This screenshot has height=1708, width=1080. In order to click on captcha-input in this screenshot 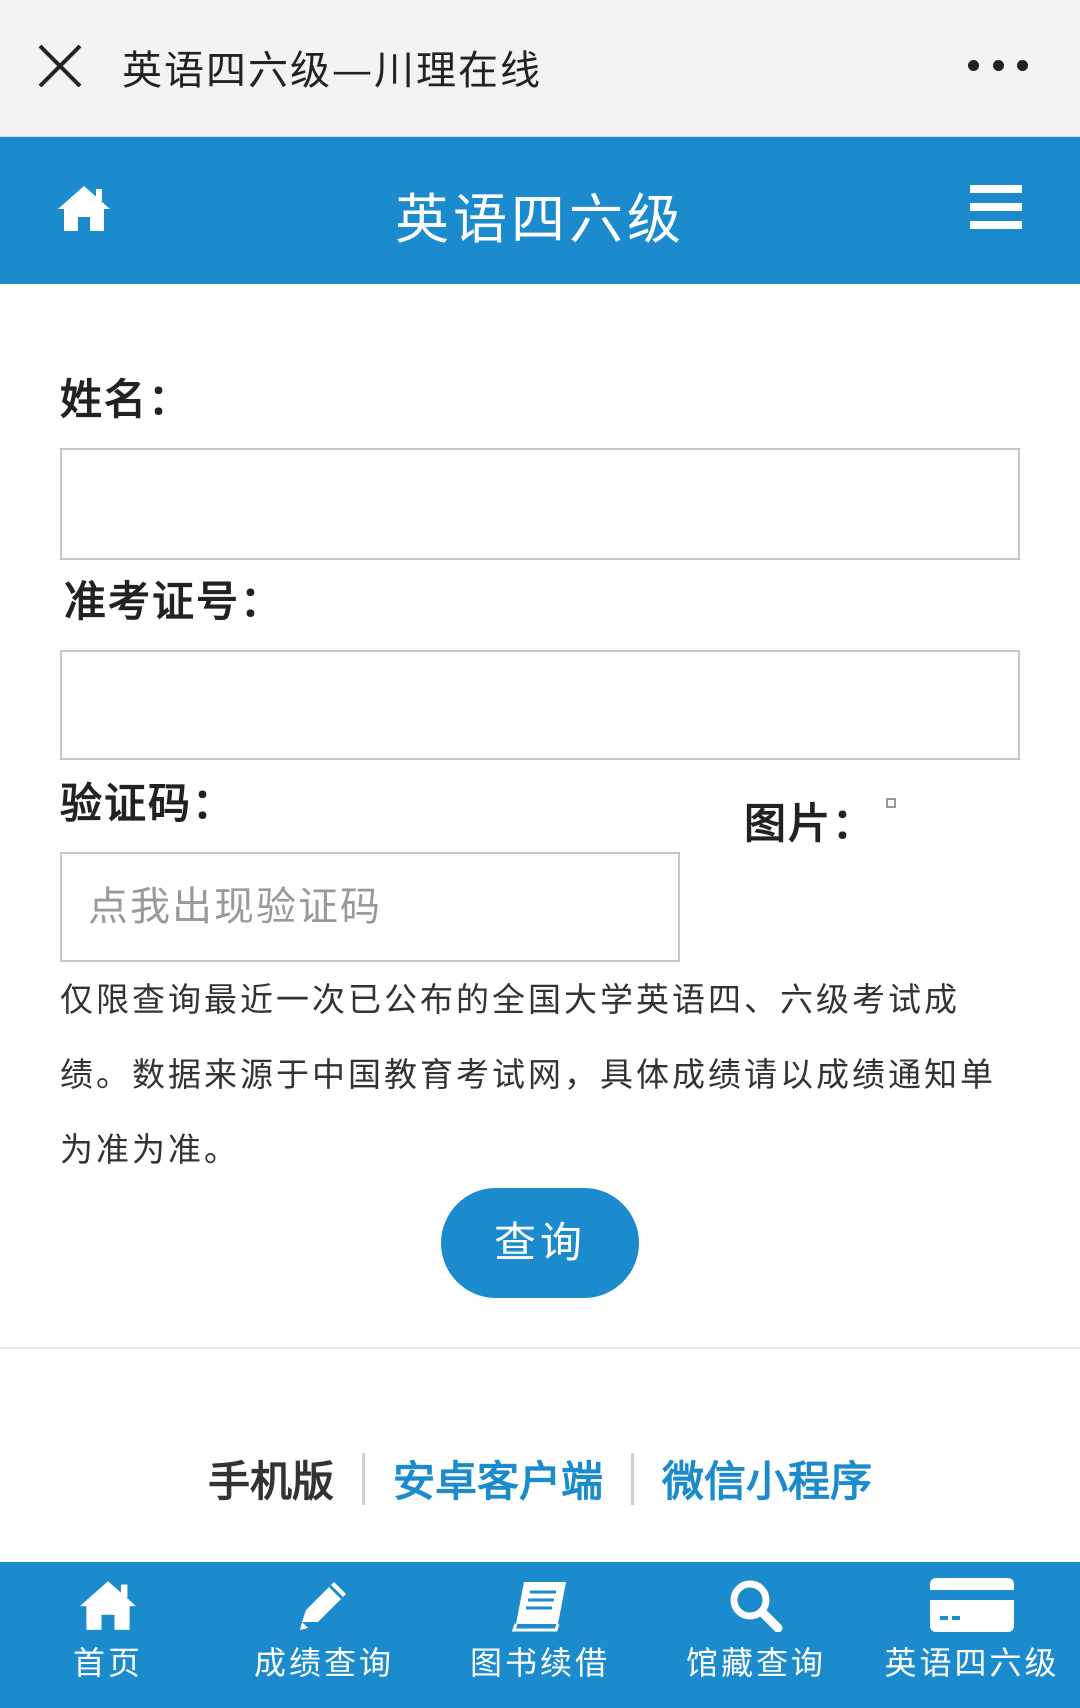, I will do `click(370, 907)`.